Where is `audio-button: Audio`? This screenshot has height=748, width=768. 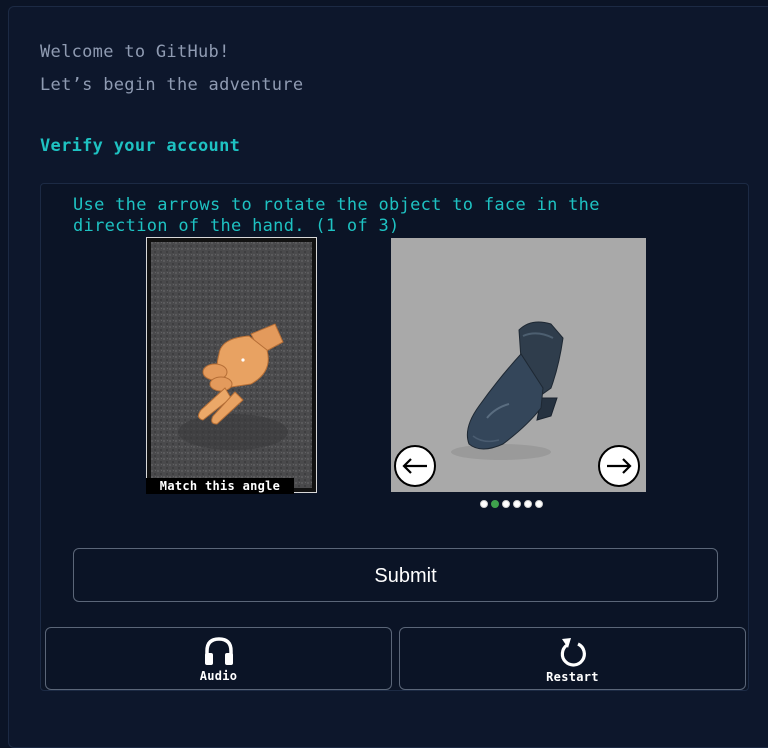
audio-button: Audio is located at coordinates (218, 658).